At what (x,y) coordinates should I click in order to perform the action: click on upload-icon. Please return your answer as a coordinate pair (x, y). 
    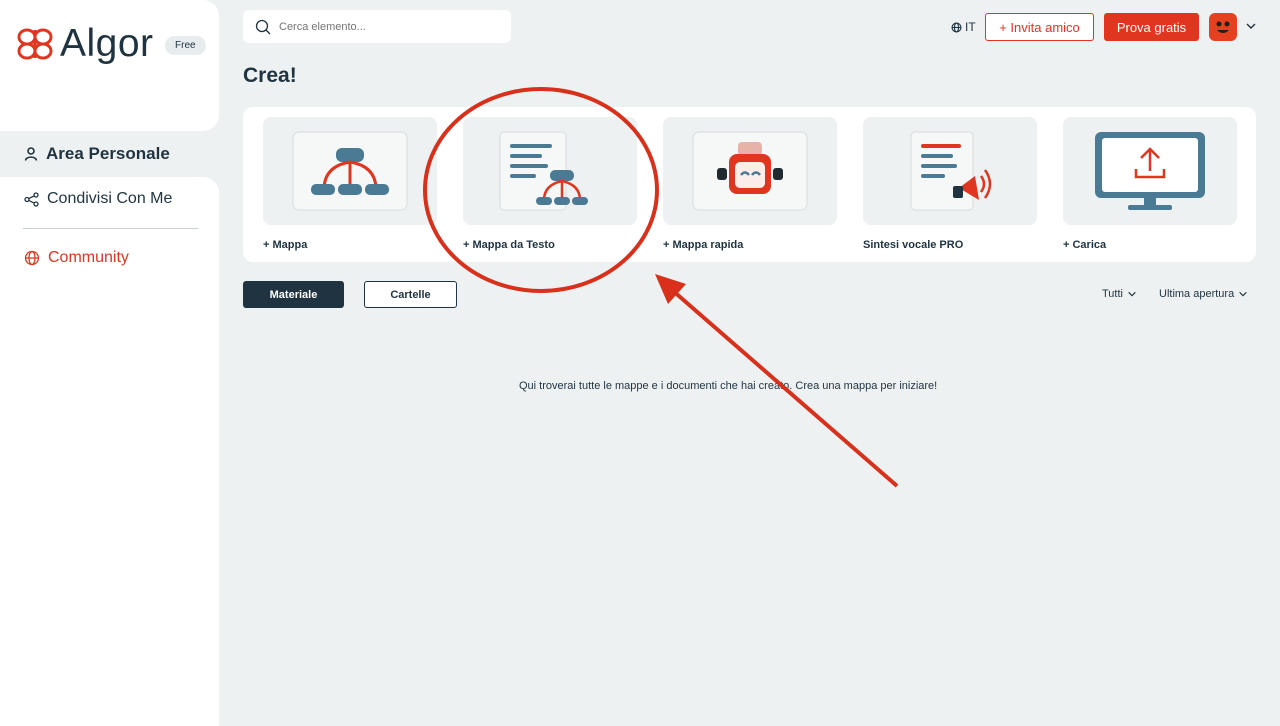
    Looking at the image, I should click on (1150, 171).